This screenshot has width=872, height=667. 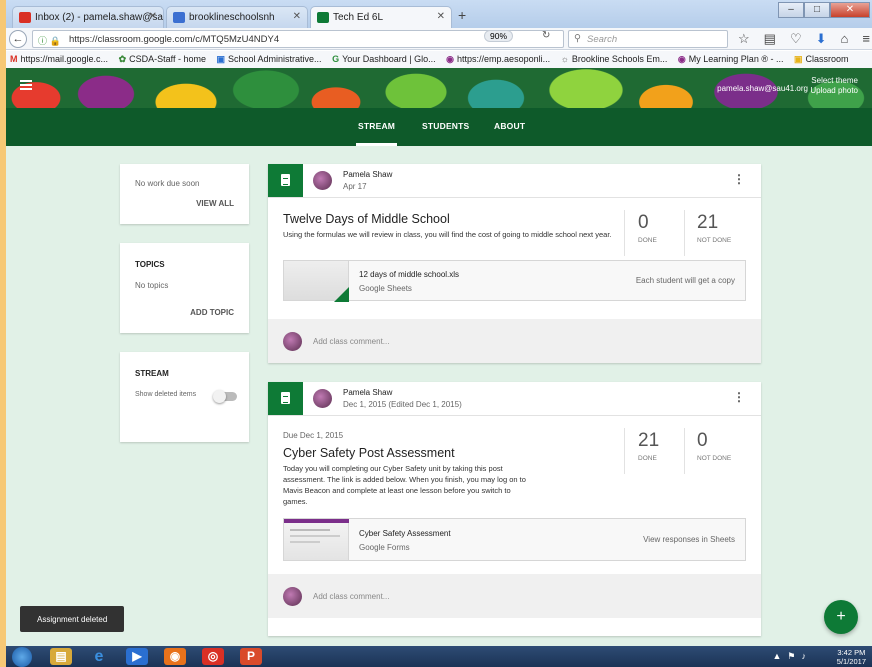 What do you see at coordinates (316, 539) in the screenshot?
I see `forms-thumbnail` at bounding box center [316, 539].